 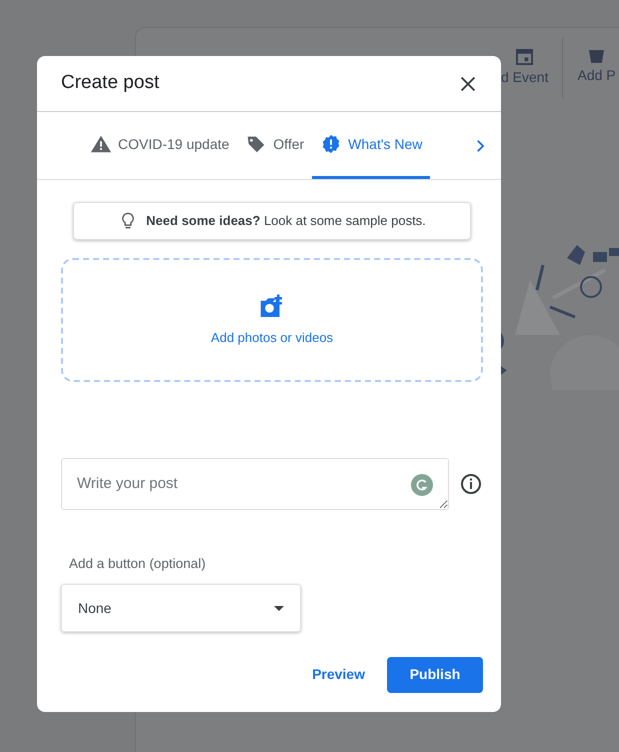 What do you see at coordinates (596, 75) in the screenshot?
I see `toolbar-label: Add P` at bounding box center [596, 75].